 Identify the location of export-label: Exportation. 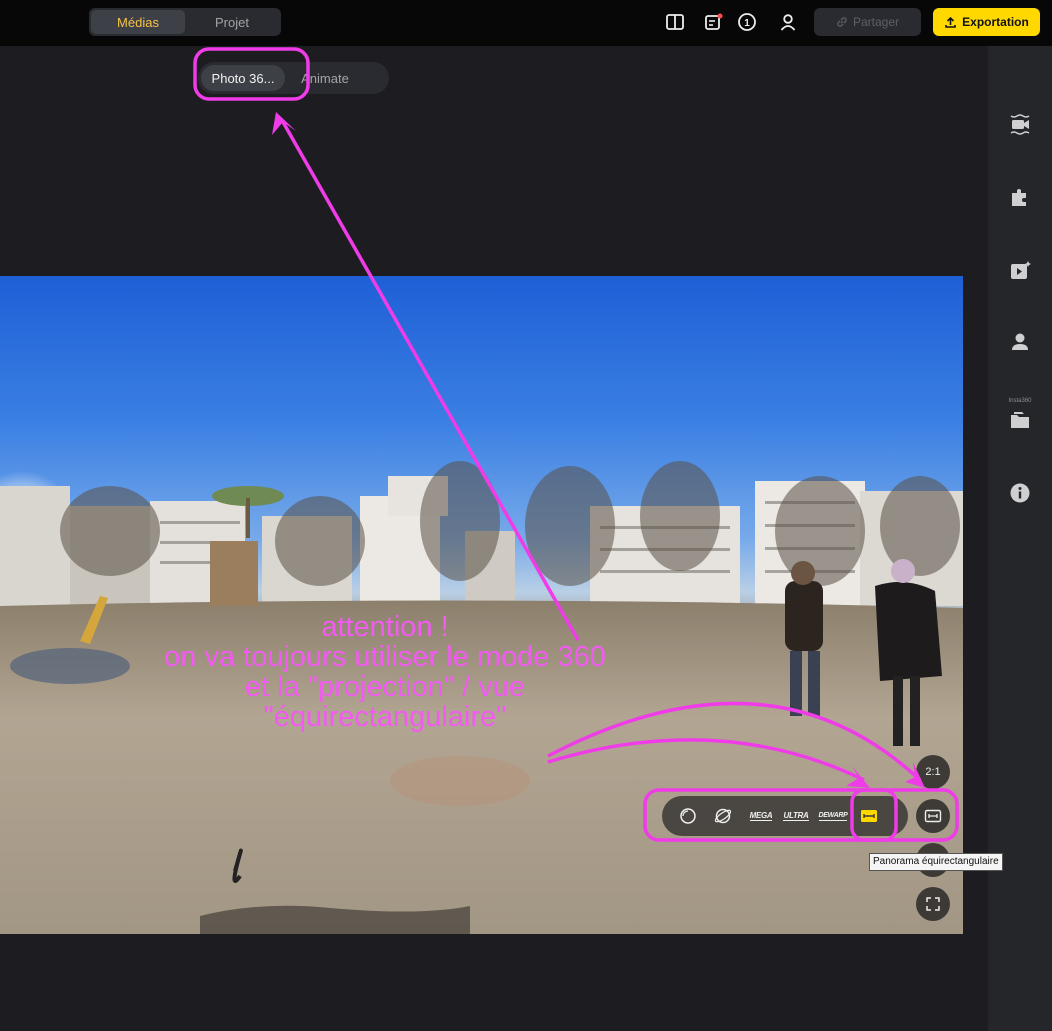
(995, 22).